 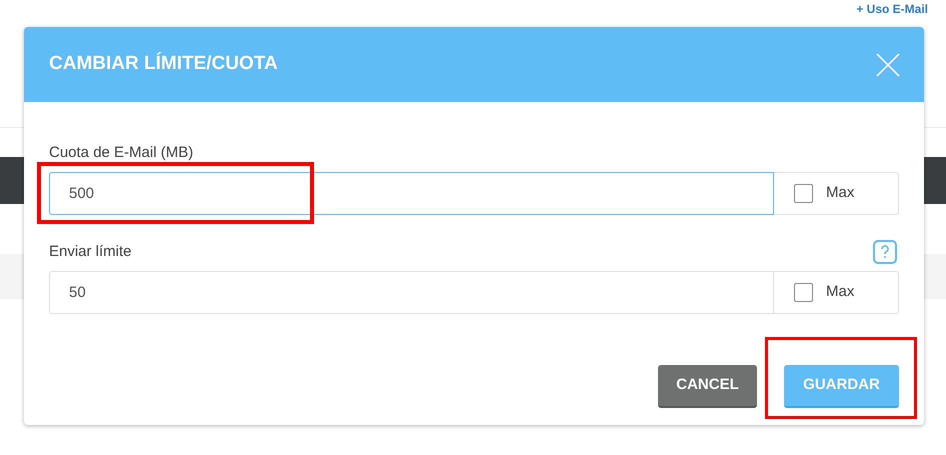 I want to click on usage-link: + Uso E-Mail, so click(x=892, y=15).